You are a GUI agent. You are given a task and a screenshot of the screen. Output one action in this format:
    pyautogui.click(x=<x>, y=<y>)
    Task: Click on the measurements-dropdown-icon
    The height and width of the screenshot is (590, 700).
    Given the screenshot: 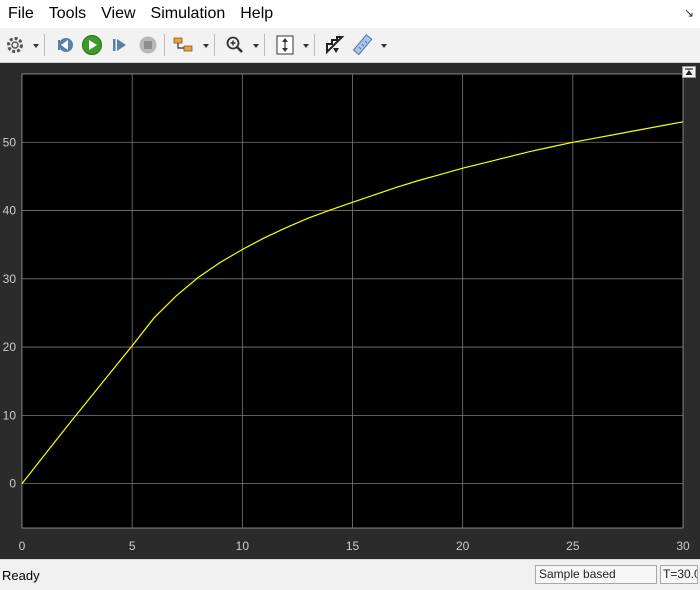 What is the action you would take?
    pyautogui.click(x=384, y=46)
    